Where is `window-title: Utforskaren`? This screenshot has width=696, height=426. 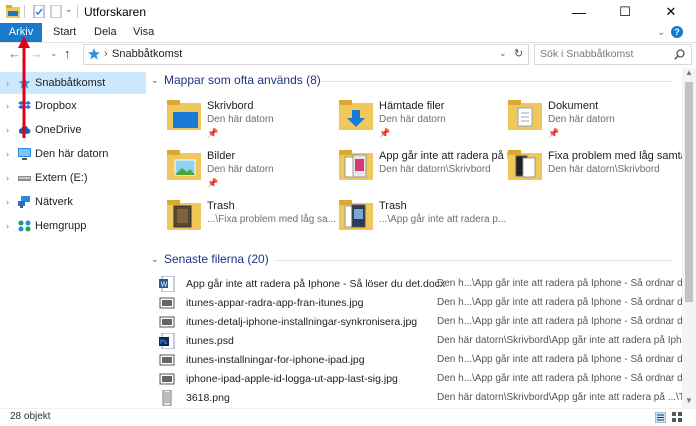
window-title: Utforskaren is located at coordinates (115, 12).